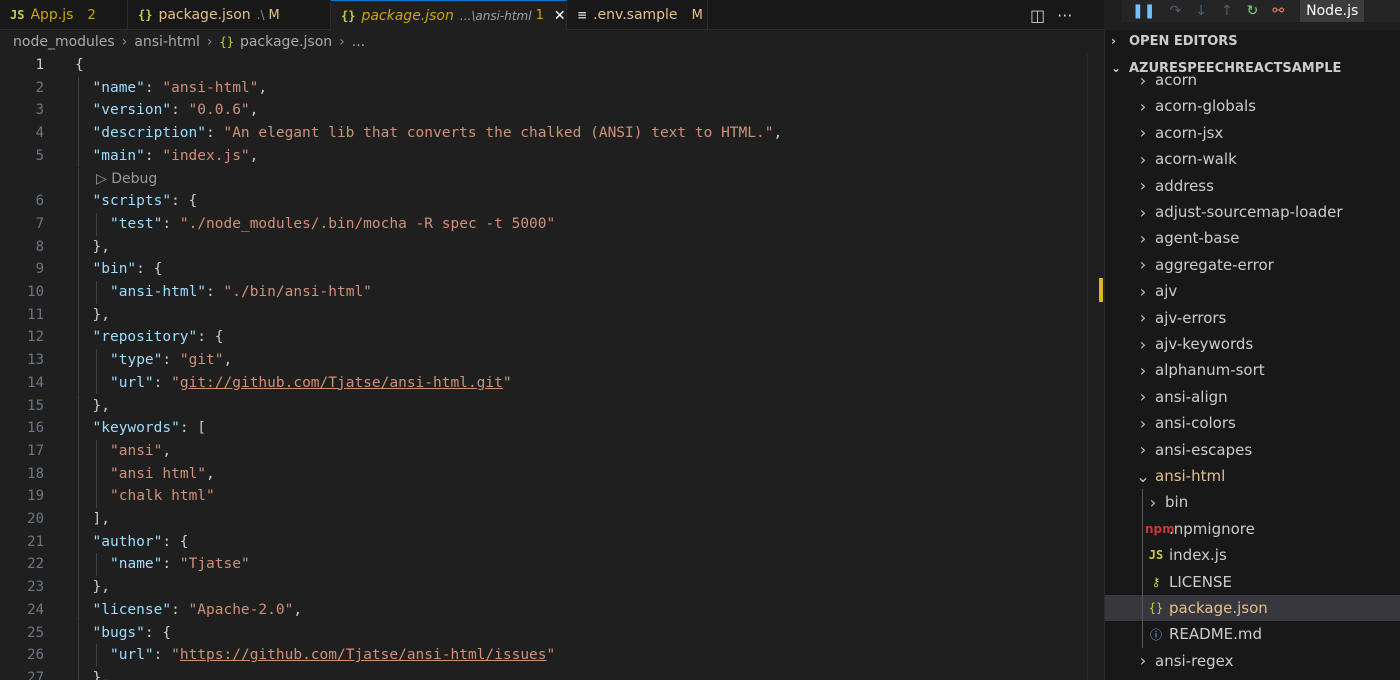 Image resolution: width=1400 pixels, height=680 pixels. I want to click on disconnect-icon: ⚯, so click(1278, 11).